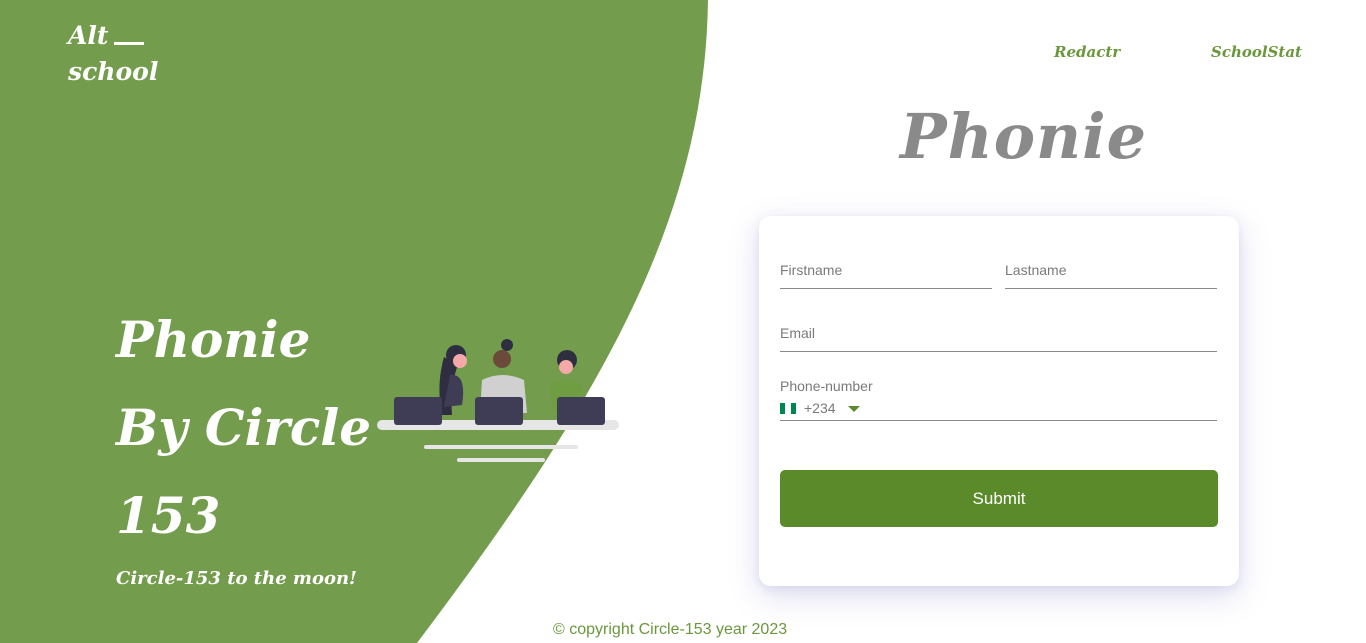 The width and height of the screenshot is (1366, 643). What do you see at coordinates (113, 54) in the screenshot?
I see `altschool-logo: Alt school` at bounding box center [113, 54].